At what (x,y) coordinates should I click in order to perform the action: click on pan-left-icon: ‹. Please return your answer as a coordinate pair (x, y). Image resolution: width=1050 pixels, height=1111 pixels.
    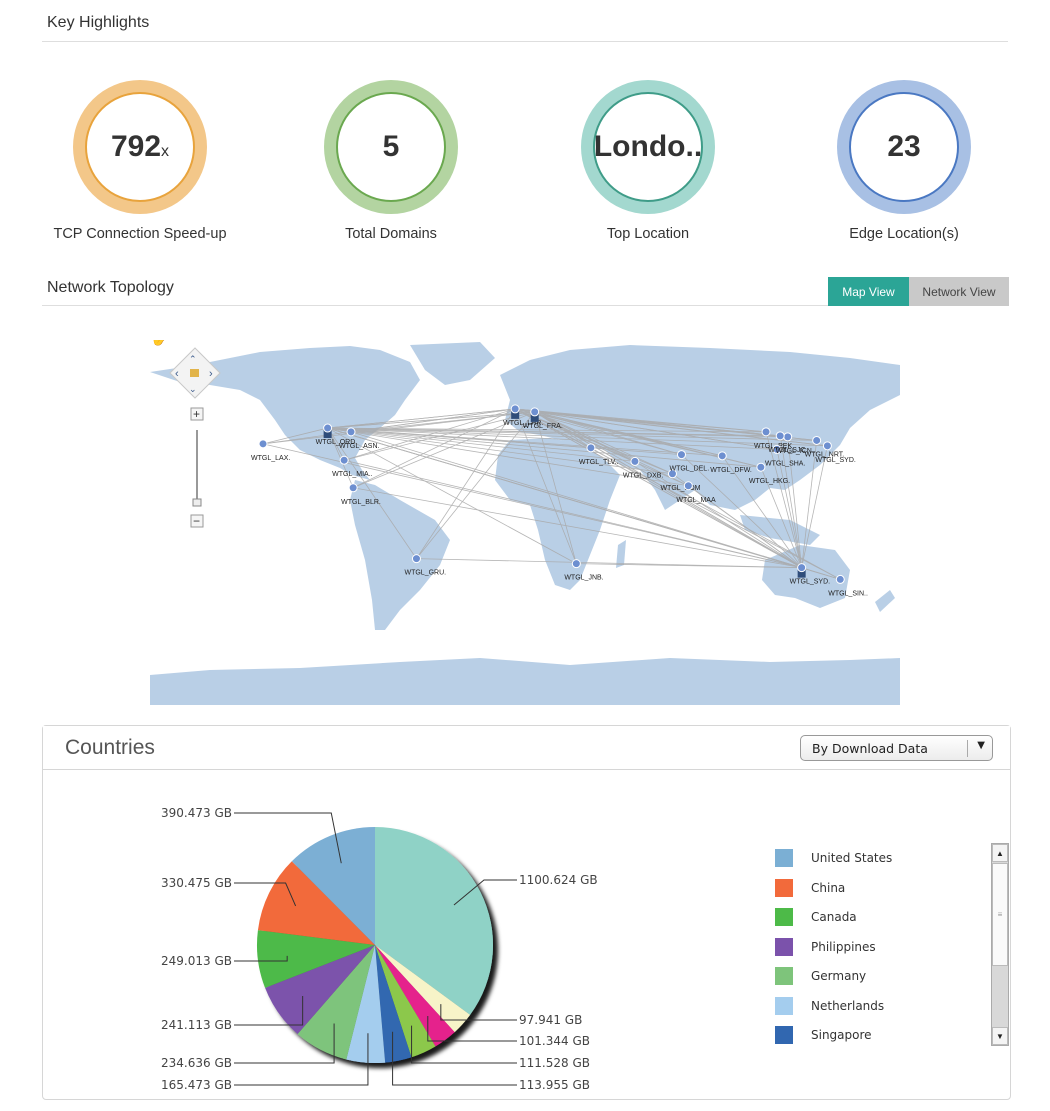
    Looking at the image, I should click on (177, 374).